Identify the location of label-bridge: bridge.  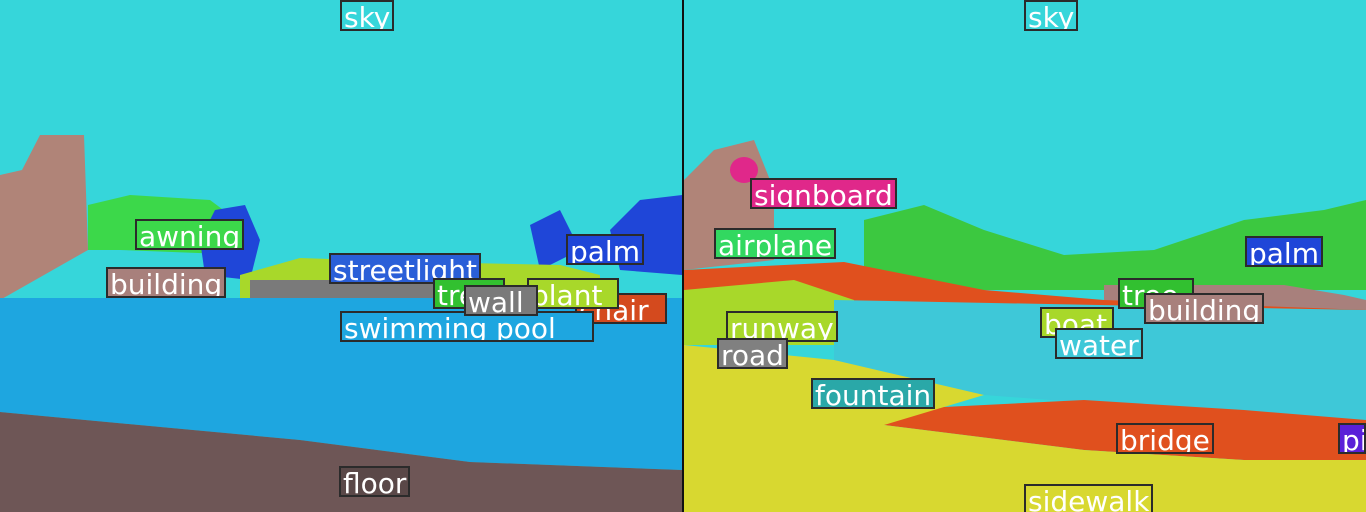
(1165, 438).